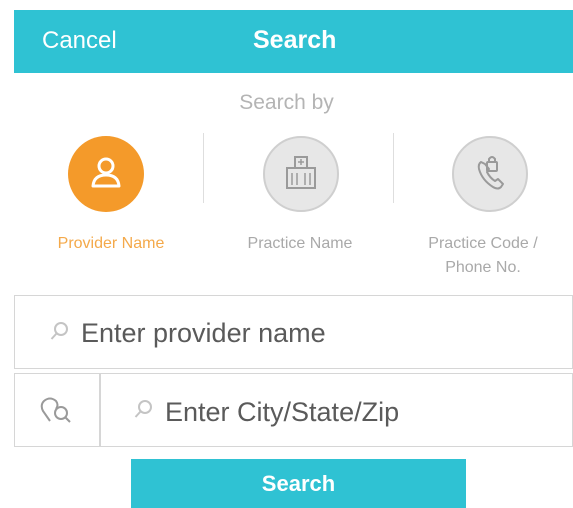 This screenshot has height=508, width=573. What do you see at coordinates (316, 333) in the screenshot?
I see `provider-name-input` at bounding box center [316, 333].